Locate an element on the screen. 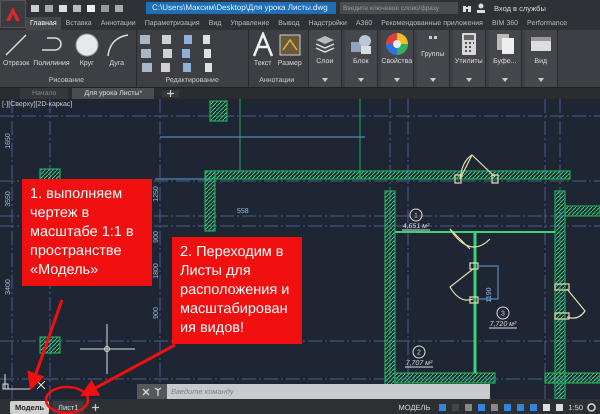 The image size is (600, 414). annotation-callout: 2. Переходим в Листы для расположения и масштабирован ия видов! is located at coordinates (237, 290).